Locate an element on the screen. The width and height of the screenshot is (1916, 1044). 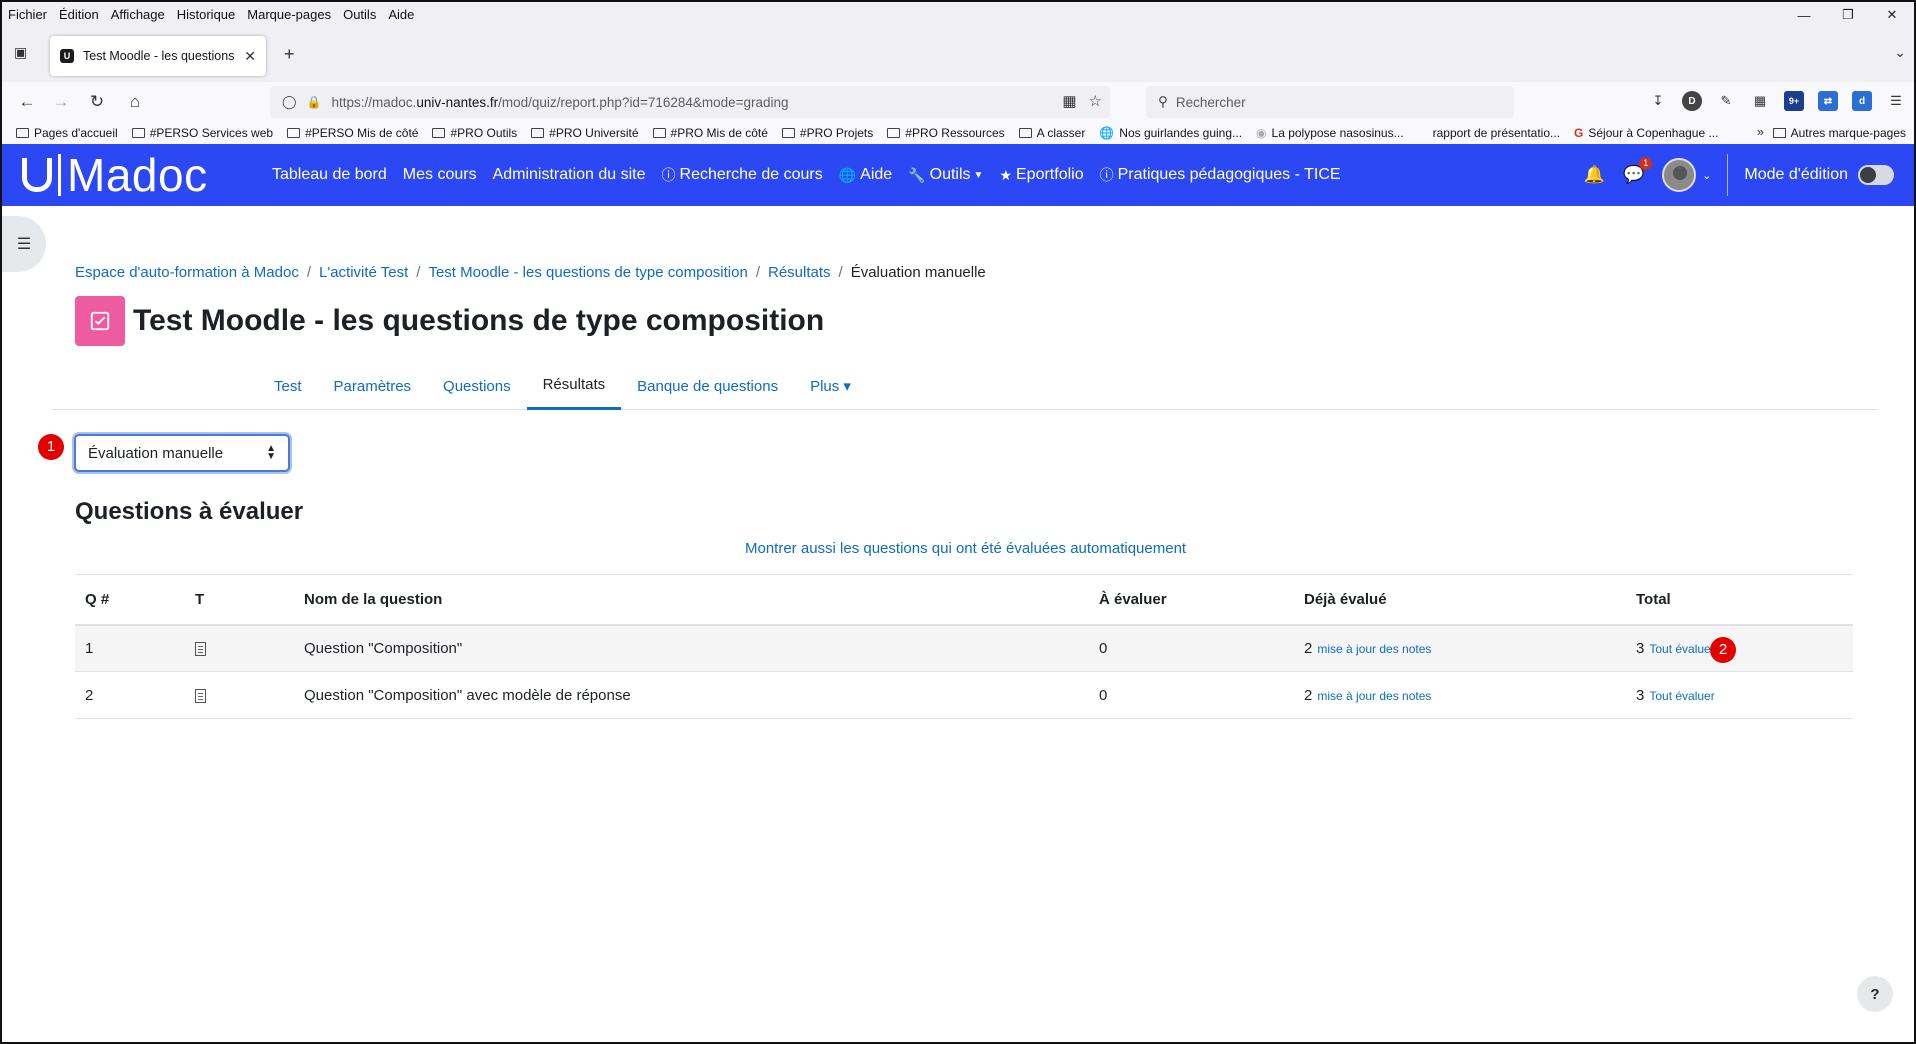
tab-test: Test is located at coordinates (288, 386).